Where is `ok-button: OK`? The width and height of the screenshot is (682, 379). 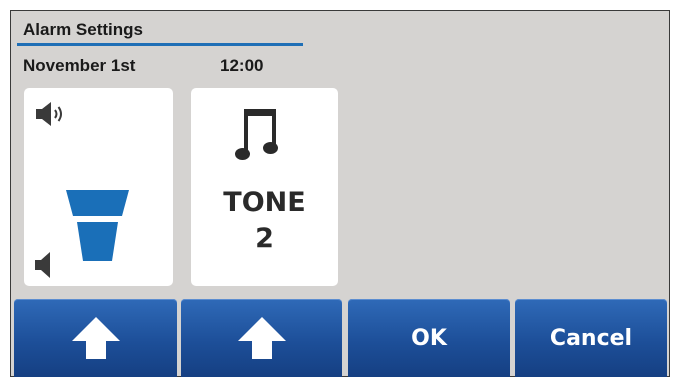 ok-button: OK is located at coordinates (429, 338).